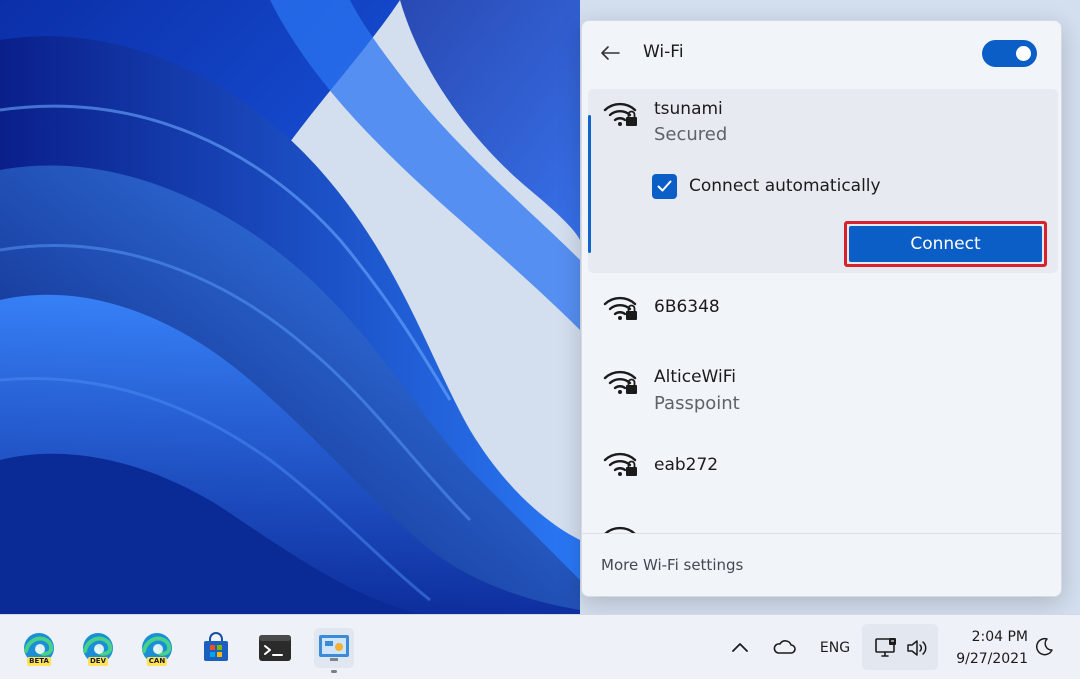 The image size is (1080, 679). Describe the element at coordinates (687, 307) in the screenshot. I see `network-ssid: 6B6348` at that location.